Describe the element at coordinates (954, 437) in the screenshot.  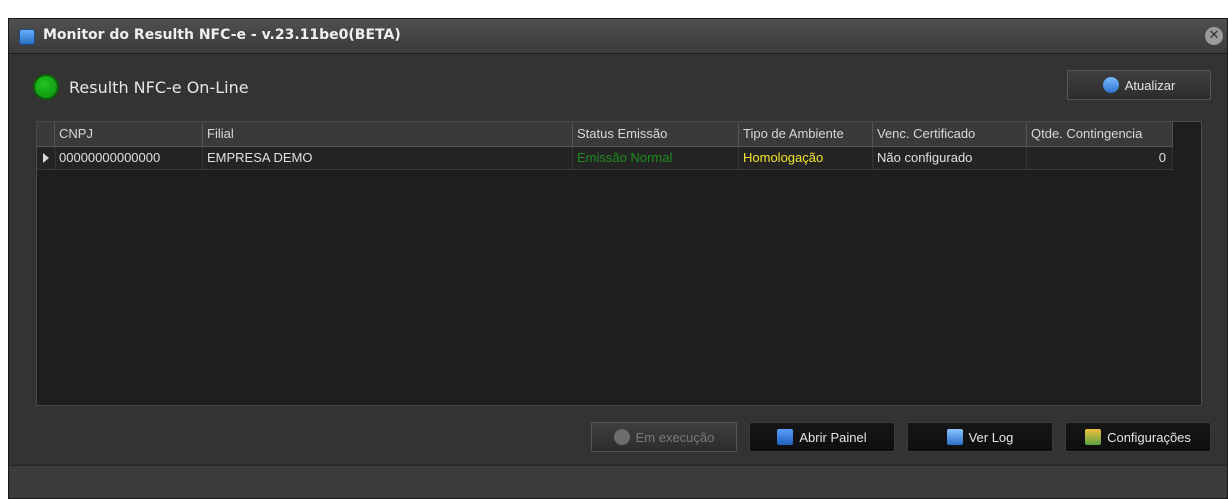
I see `magnifier-icon` at that location.